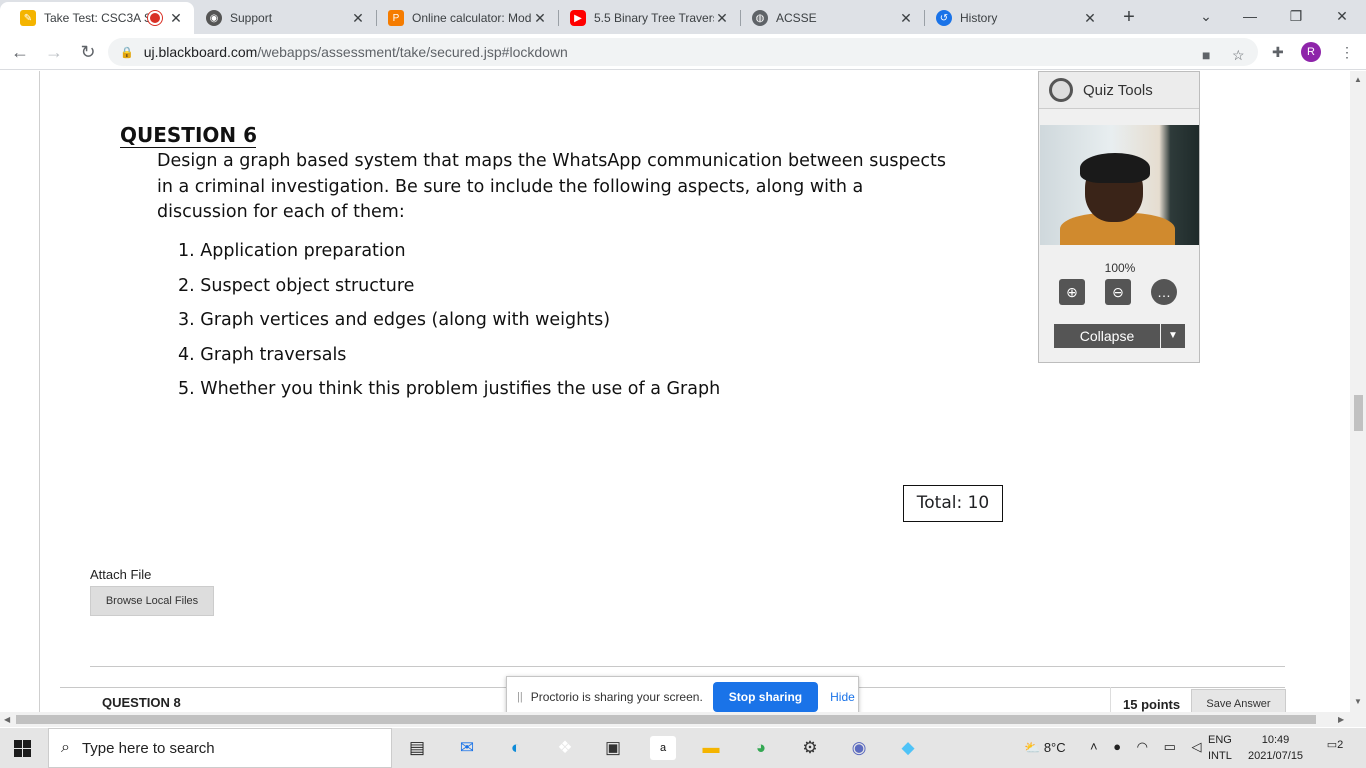  What do you see at coordinates (908, 748) in the screenshot?
I see `app-icon: ◆` at bounding box center [908, 748].